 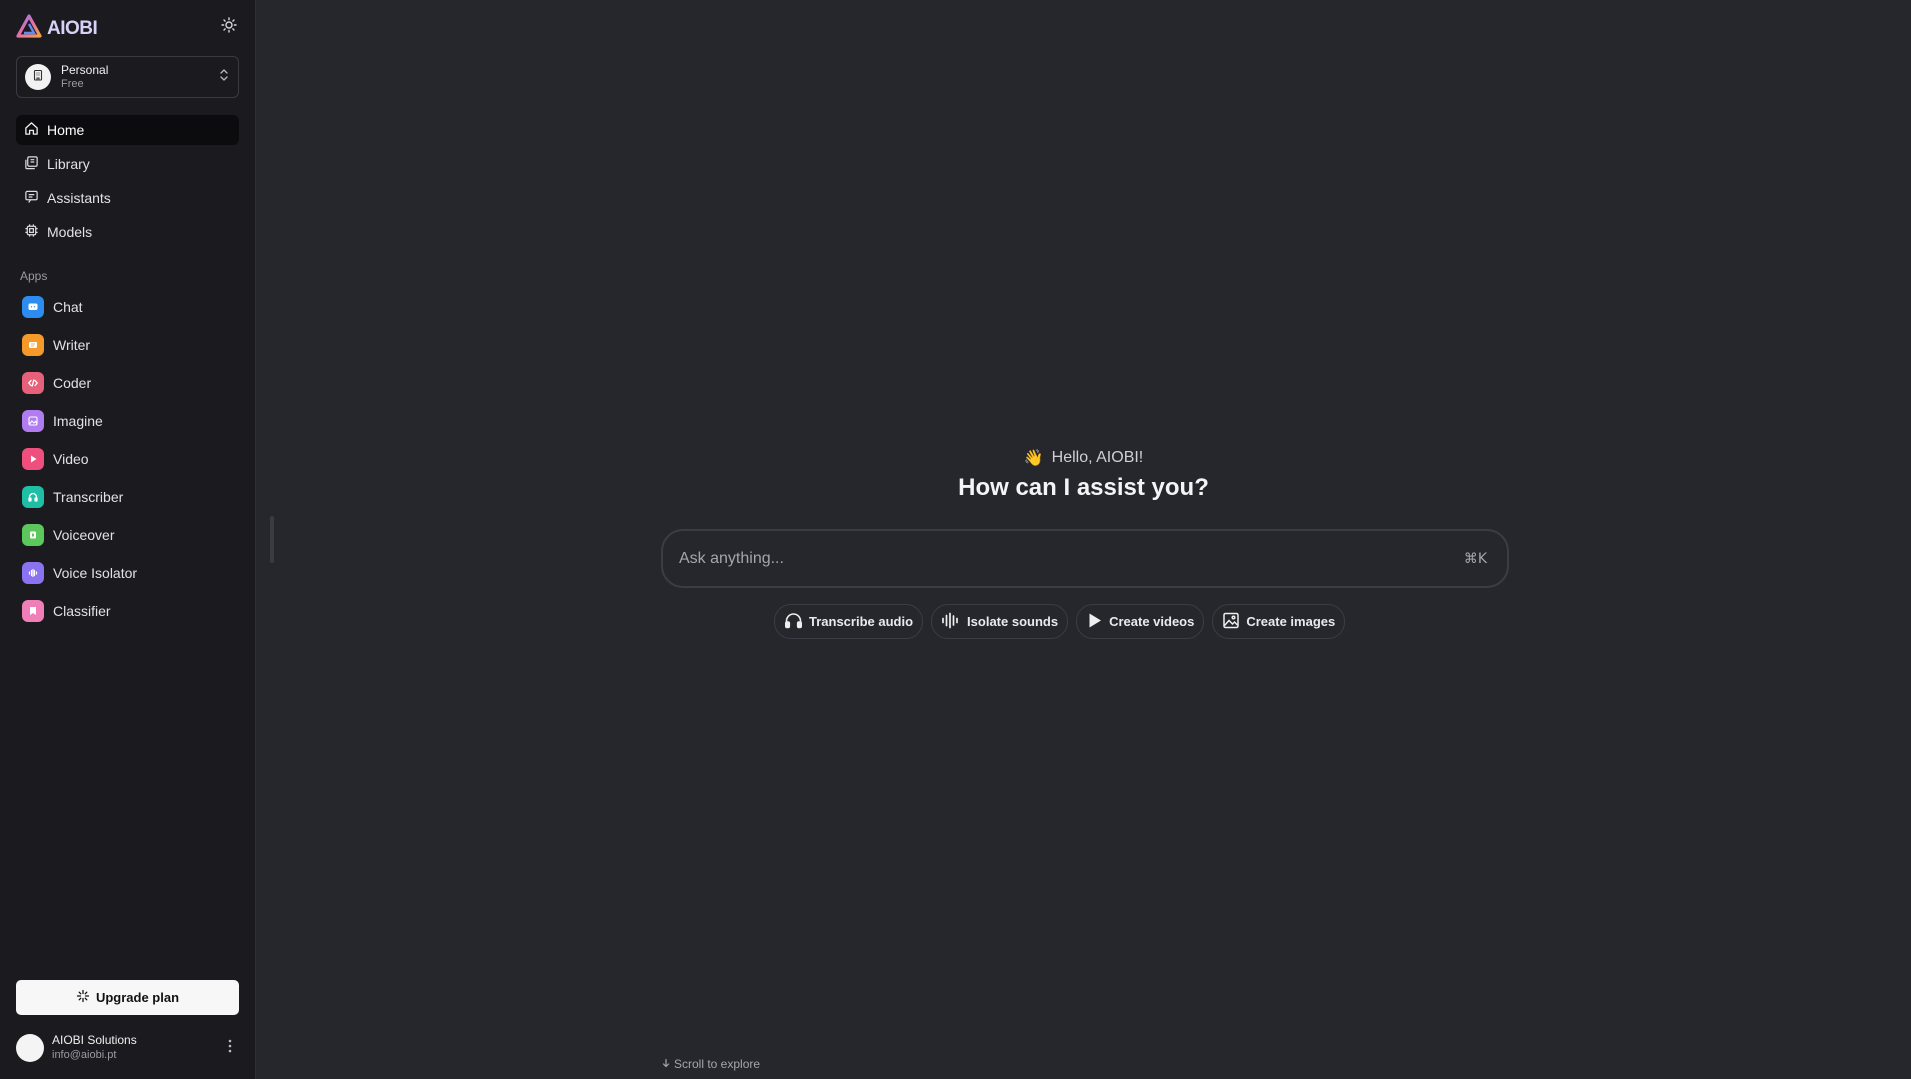 I want to click on app-label: Voiceover, so click(x=84, y=535).